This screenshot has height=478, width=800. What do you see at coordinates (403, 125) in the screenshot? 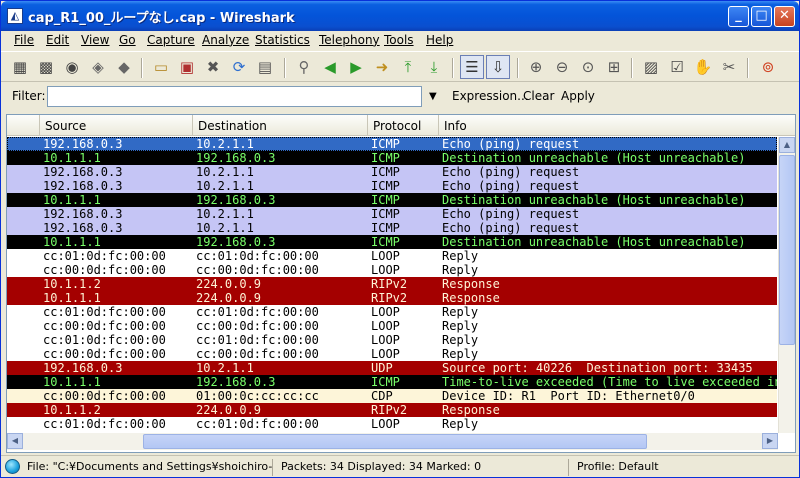
I see `column-header-protocol: Protocol` at bounding box center [403, 125].